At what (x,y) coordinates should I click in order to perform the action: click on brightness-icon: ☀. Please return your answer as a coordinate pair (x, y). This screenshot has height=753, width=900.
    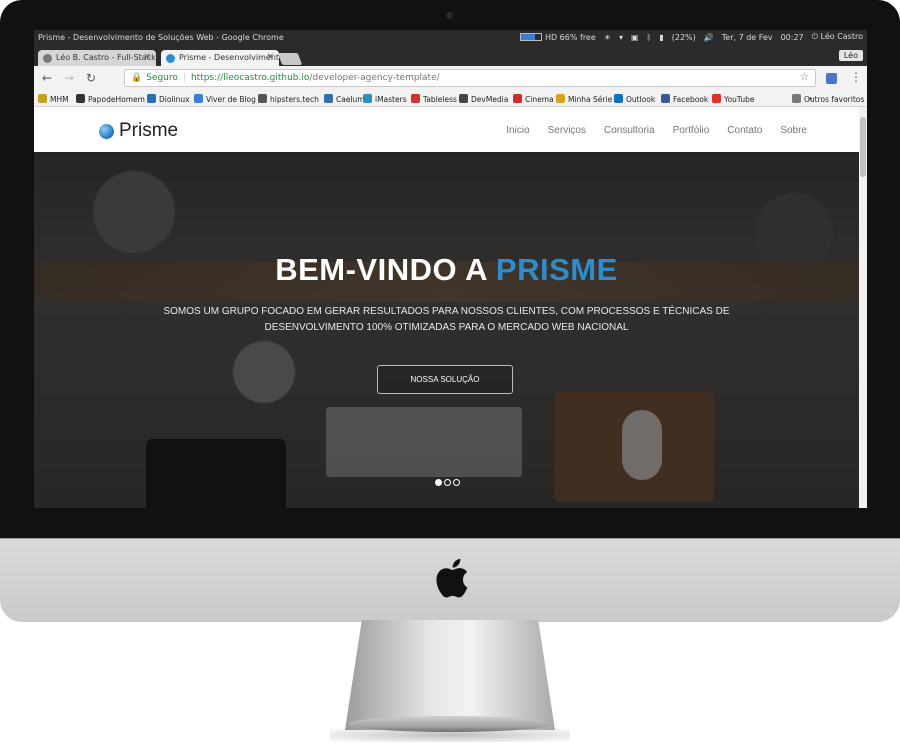
    Looking at the image, I should click on (607, 37).